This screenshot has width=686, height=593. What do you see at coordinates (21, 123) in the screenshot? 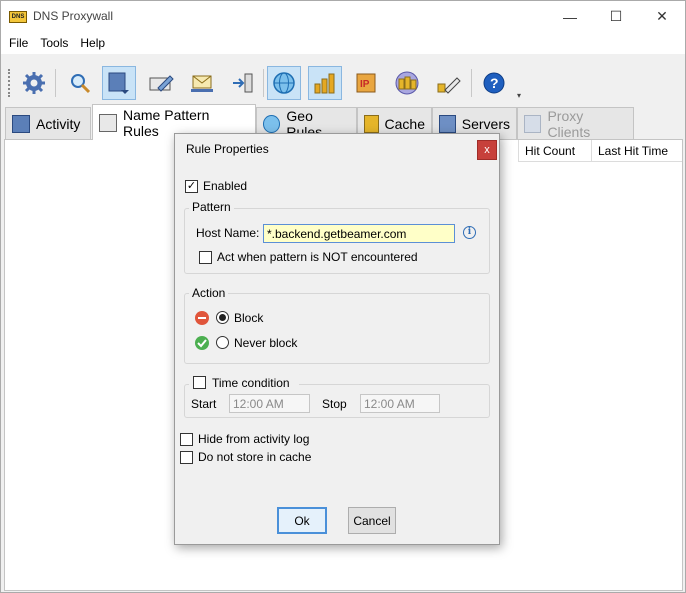
I see `activity-icon` at bounding box center [21, 123].